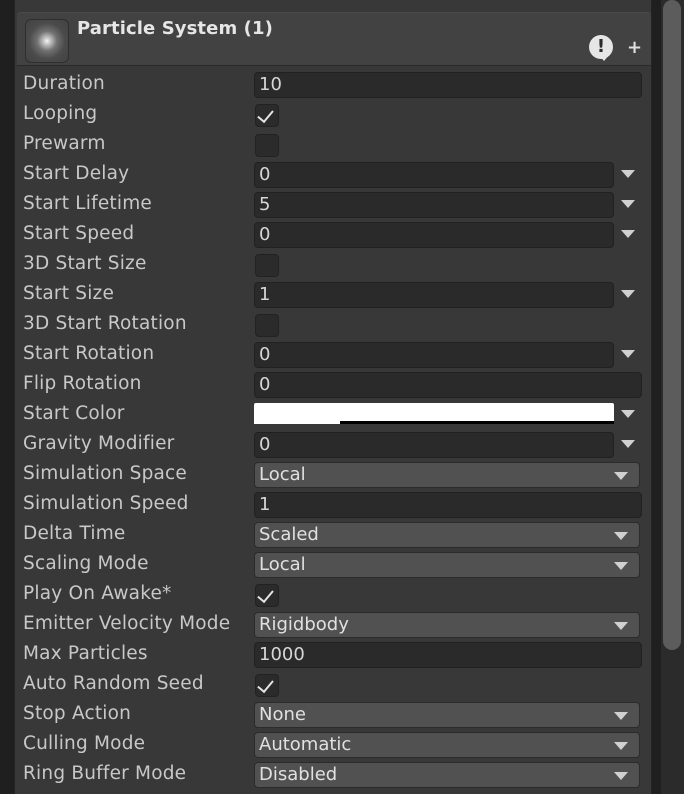 The width and height of the screenshot is (684, 794). I want to click on simulation-speed-label: Simulation Speed, so click(106, 503).